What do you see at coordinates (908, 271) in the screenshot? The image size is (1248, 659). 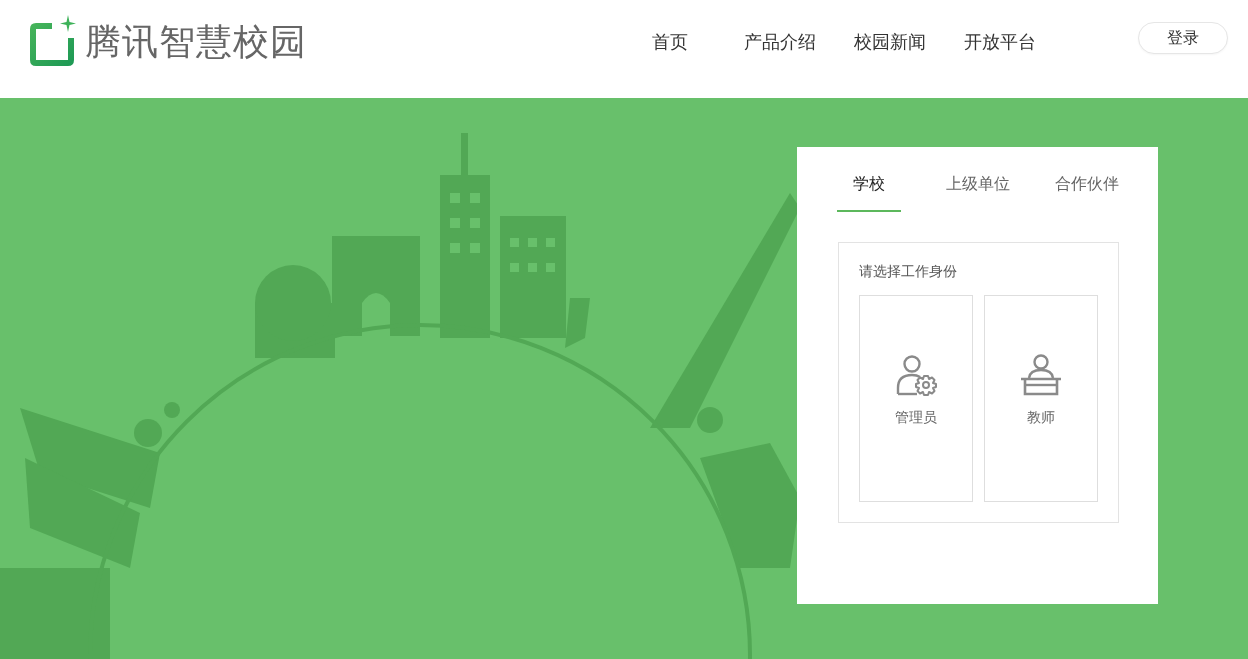 I see `role-prompt: 请选择工作身份` at bounding box center [908, 271].